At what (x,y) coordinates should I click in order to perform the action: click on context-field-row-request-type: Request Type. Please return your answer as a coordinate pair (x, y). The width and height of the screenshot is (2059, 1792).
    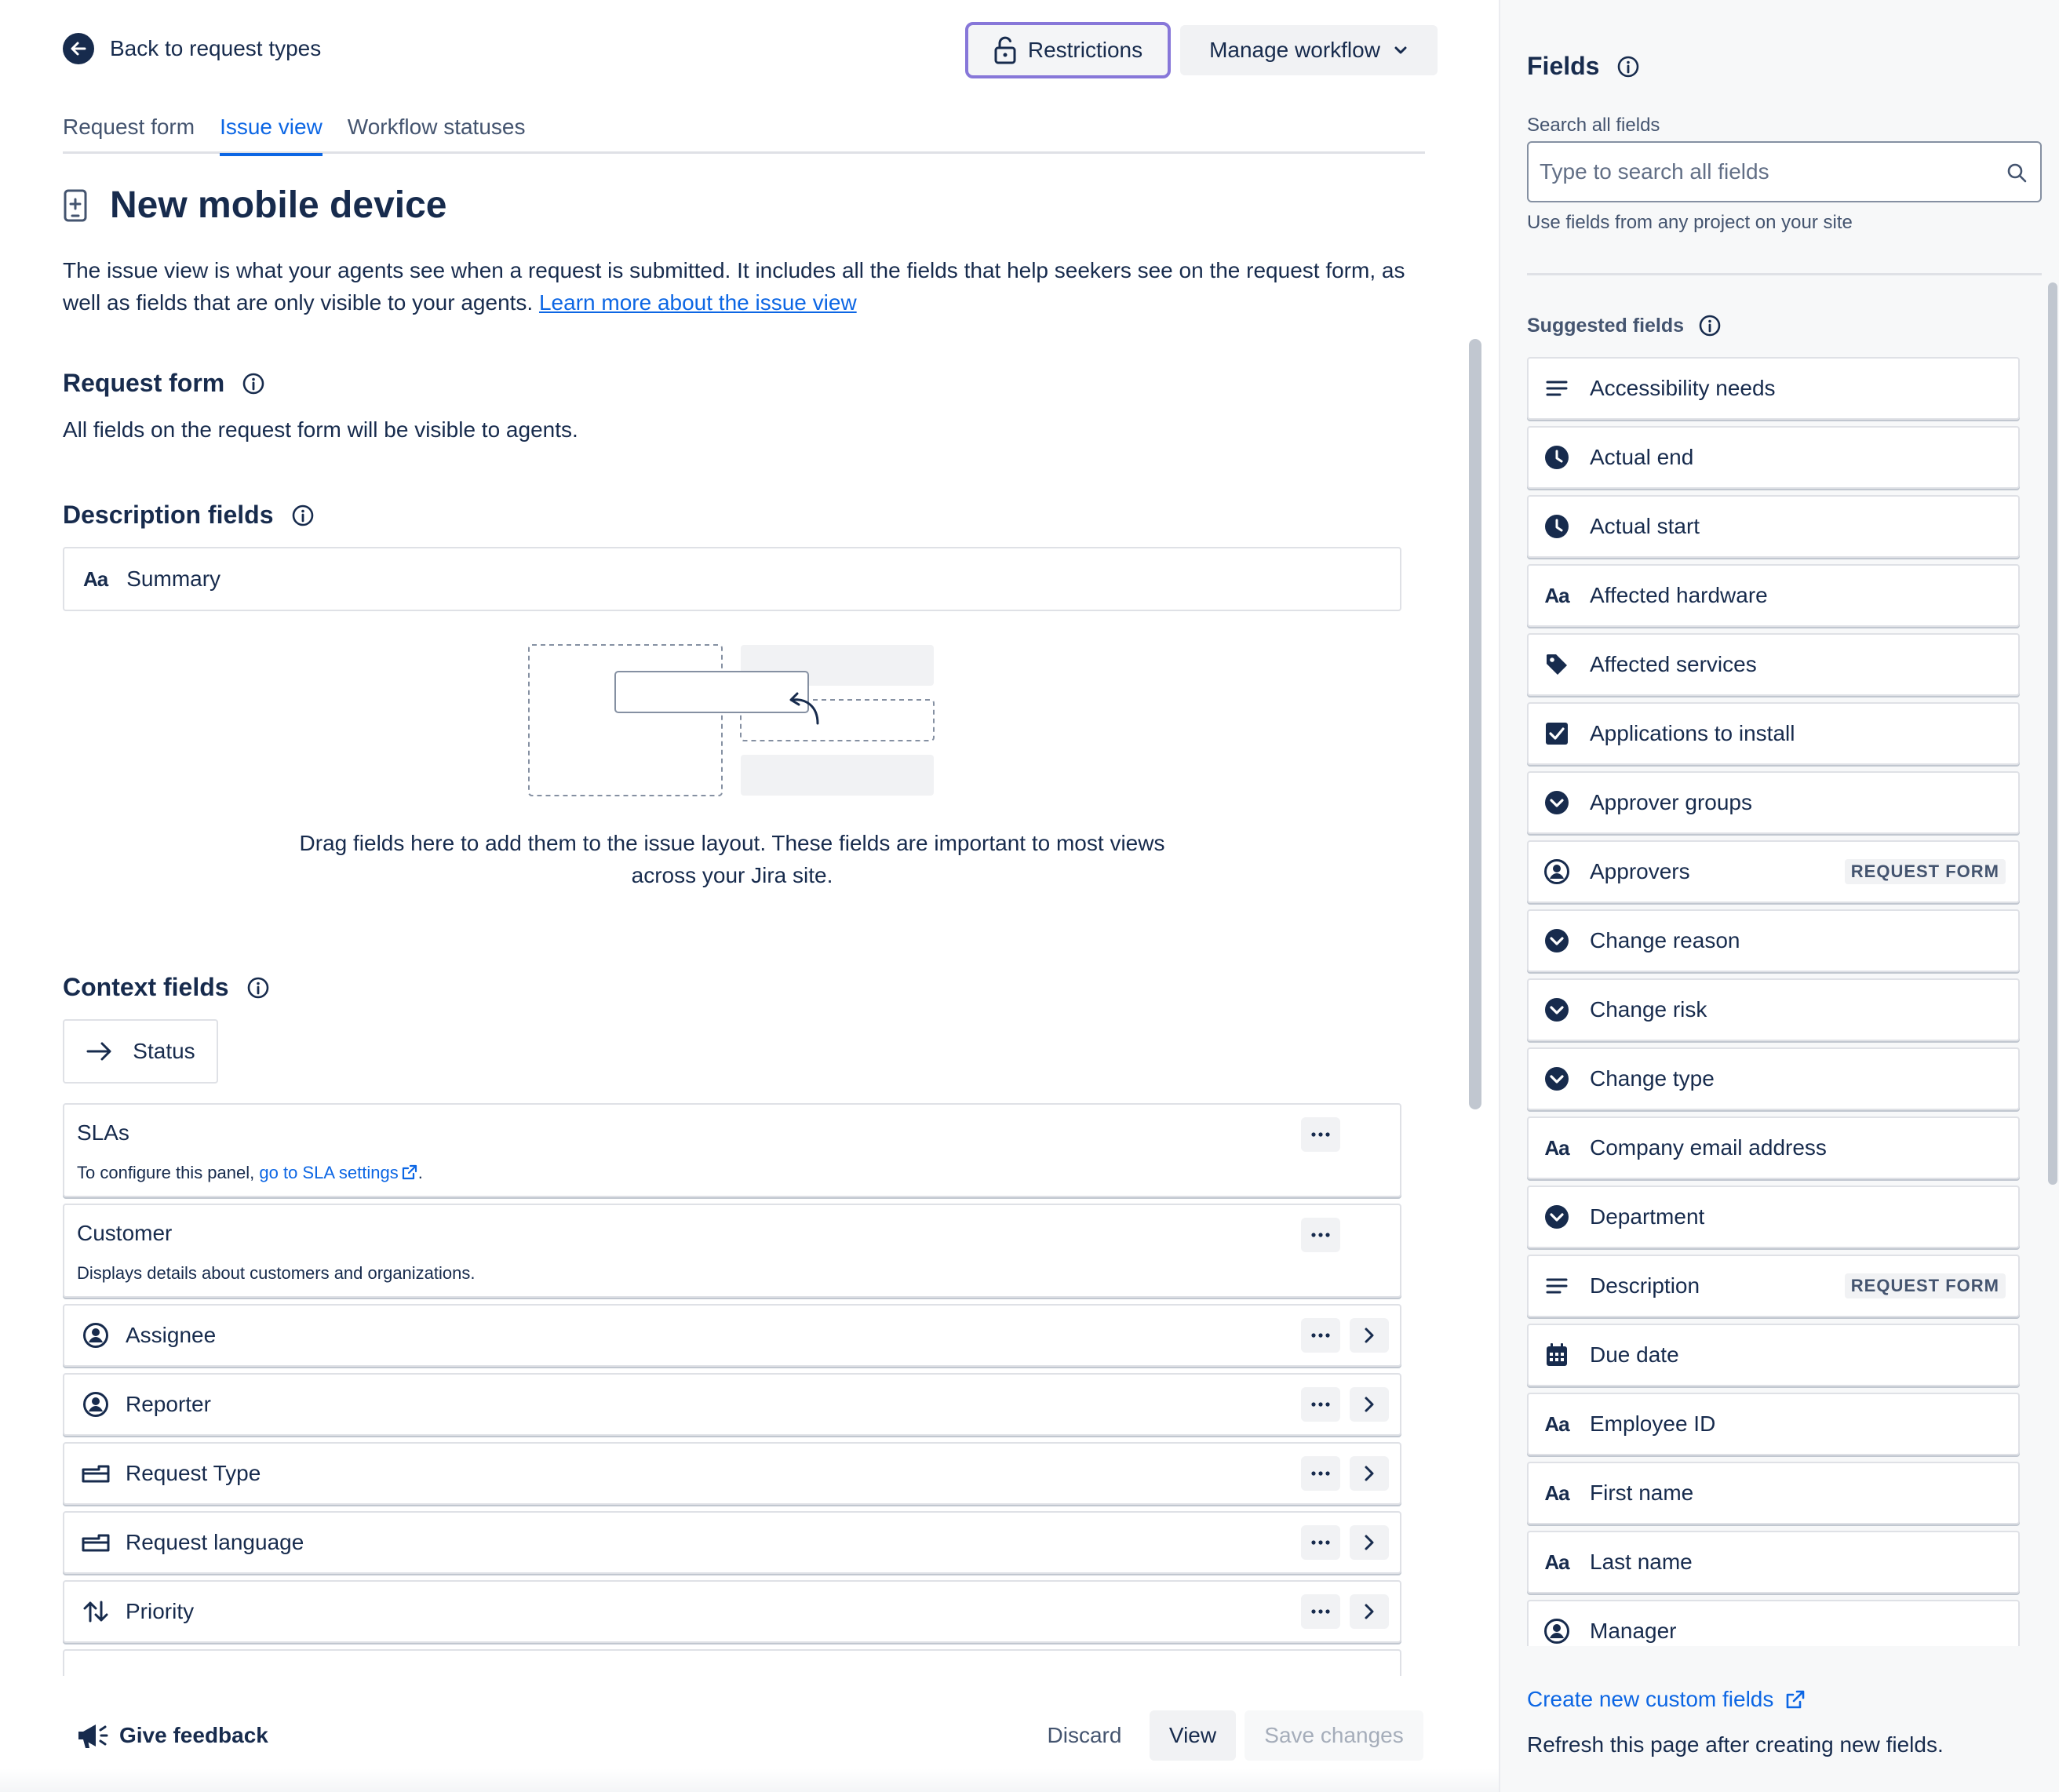
    Looking at the image, I should click on (732, 1473).